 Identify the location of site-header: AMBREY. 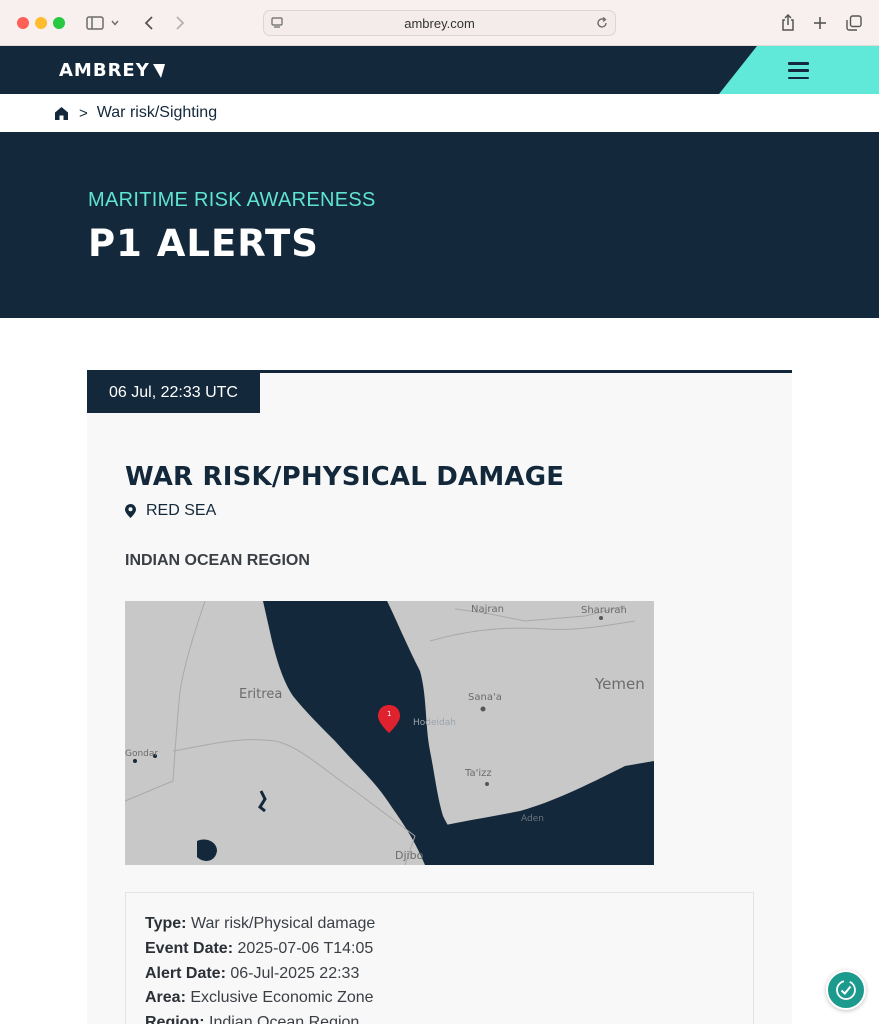
(439, 70).